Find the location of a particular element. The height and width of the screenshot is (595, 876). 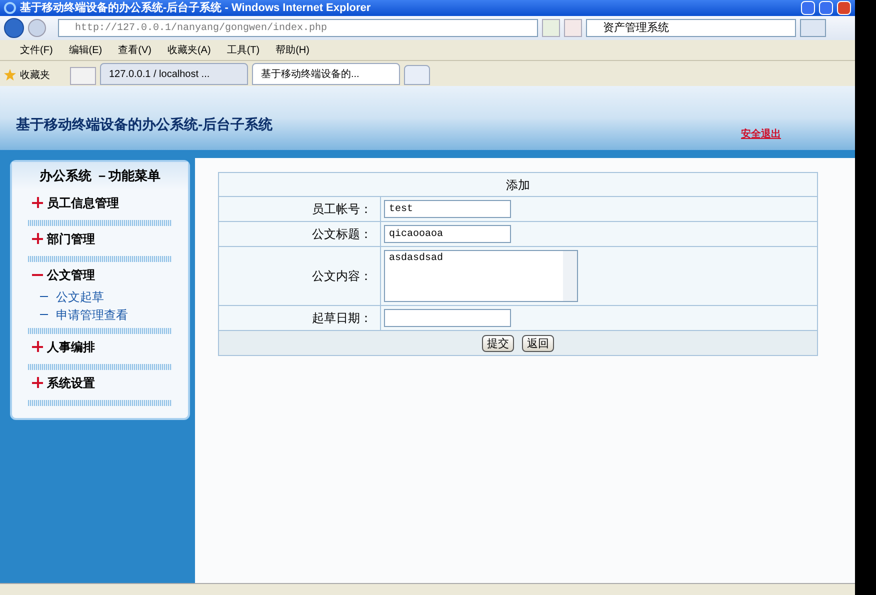

field-label: 公文标题： is located at coordinates (342, 234).